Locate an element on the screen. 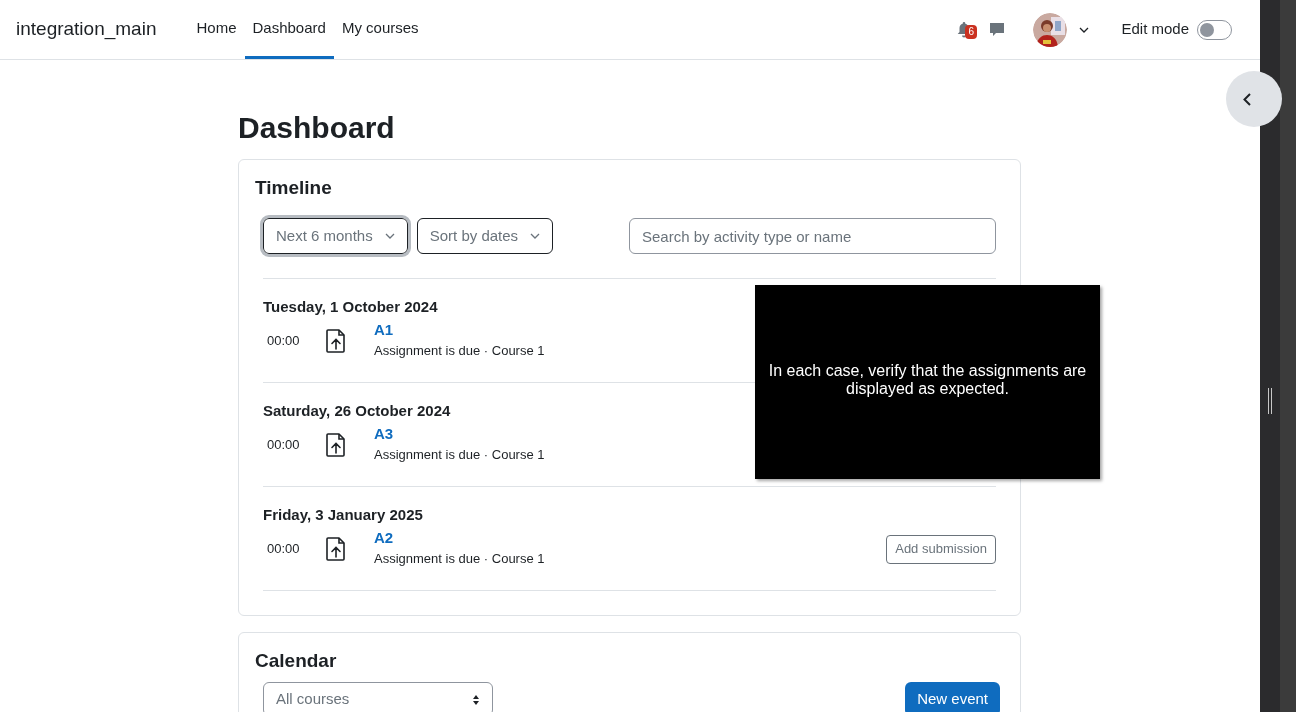 The width and height of the screenshot is (1296, 712). card-title: Timeline is located at coordinates (294, 187).